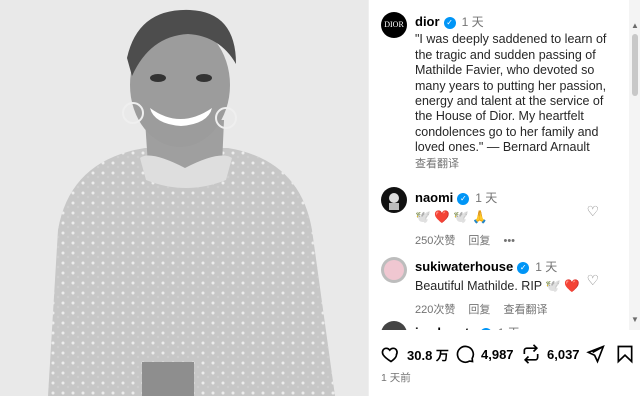  What do you see at coordinates (634, 26) in the screenshot?
I see `scroll-up-icon: ▲` at bounding box center [634, 26].